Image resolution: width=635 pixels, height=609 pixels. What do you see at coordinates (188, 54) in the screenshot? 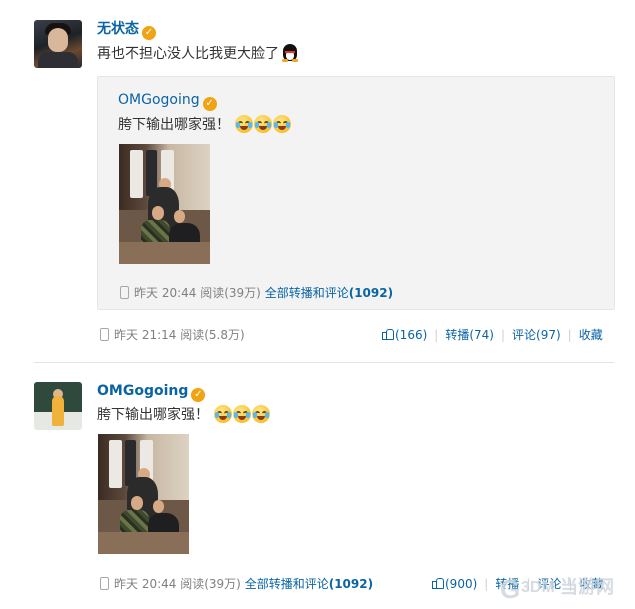
I see `post1-text-content: 再也不担心没人比我更大脸了` at bounding box center [188, 54].